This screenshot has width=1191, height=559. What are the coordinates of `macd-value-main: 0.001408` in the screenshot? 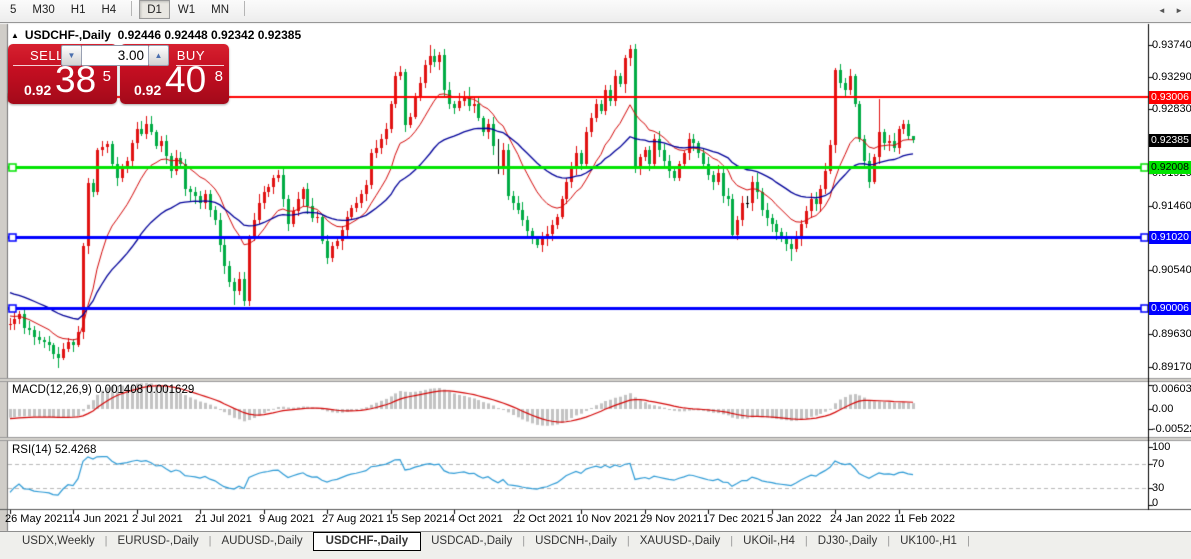 It's located at (119, 390).